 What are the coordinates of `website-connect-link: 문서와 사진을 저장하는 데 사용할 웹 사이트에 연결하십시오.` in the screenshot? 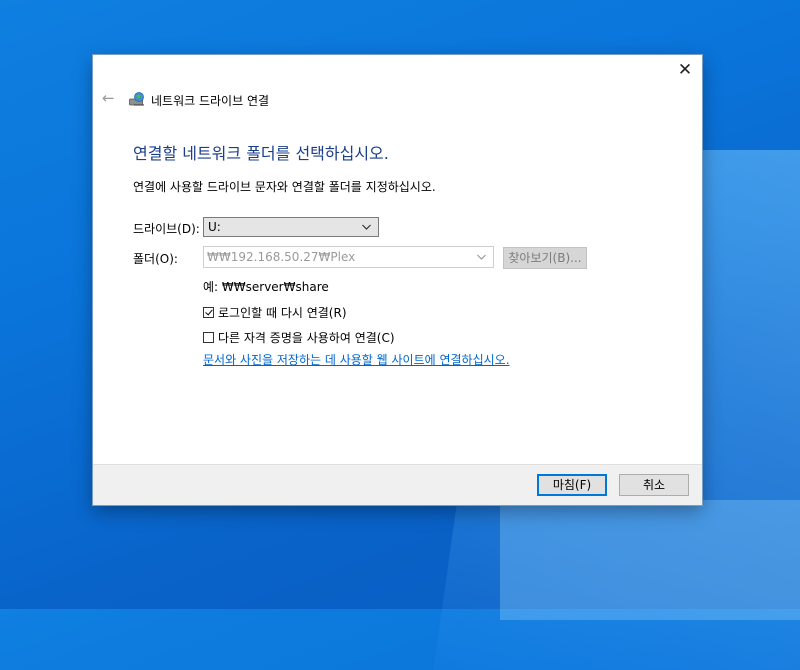 It's located at (356, 359).